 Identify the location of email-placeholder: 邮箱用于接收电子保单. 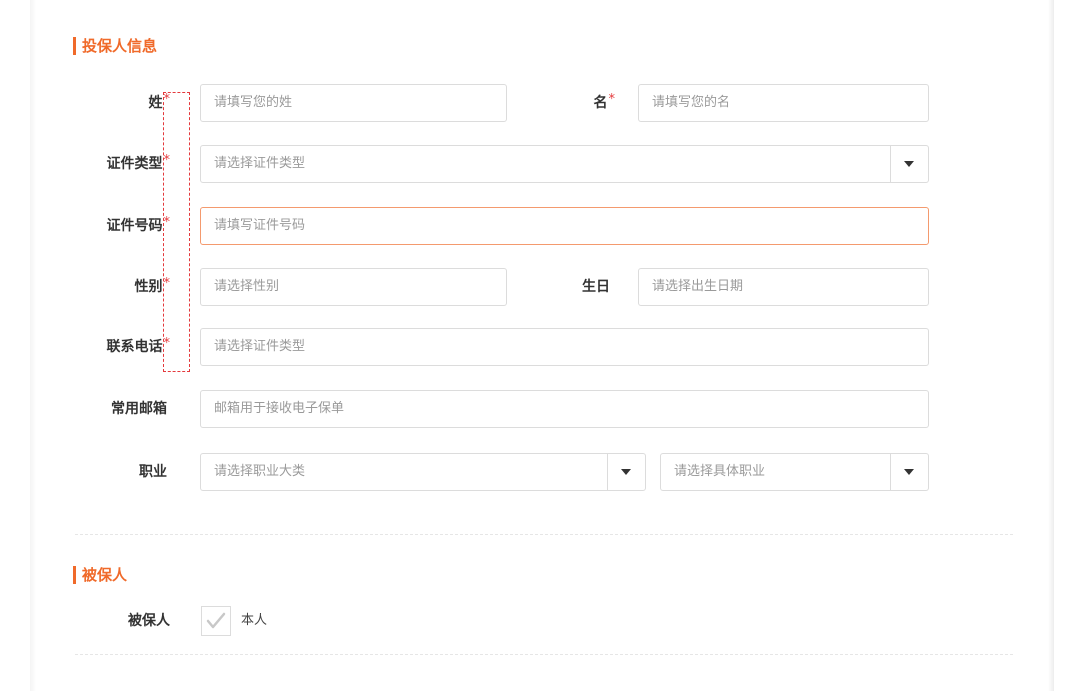
(279, 408).